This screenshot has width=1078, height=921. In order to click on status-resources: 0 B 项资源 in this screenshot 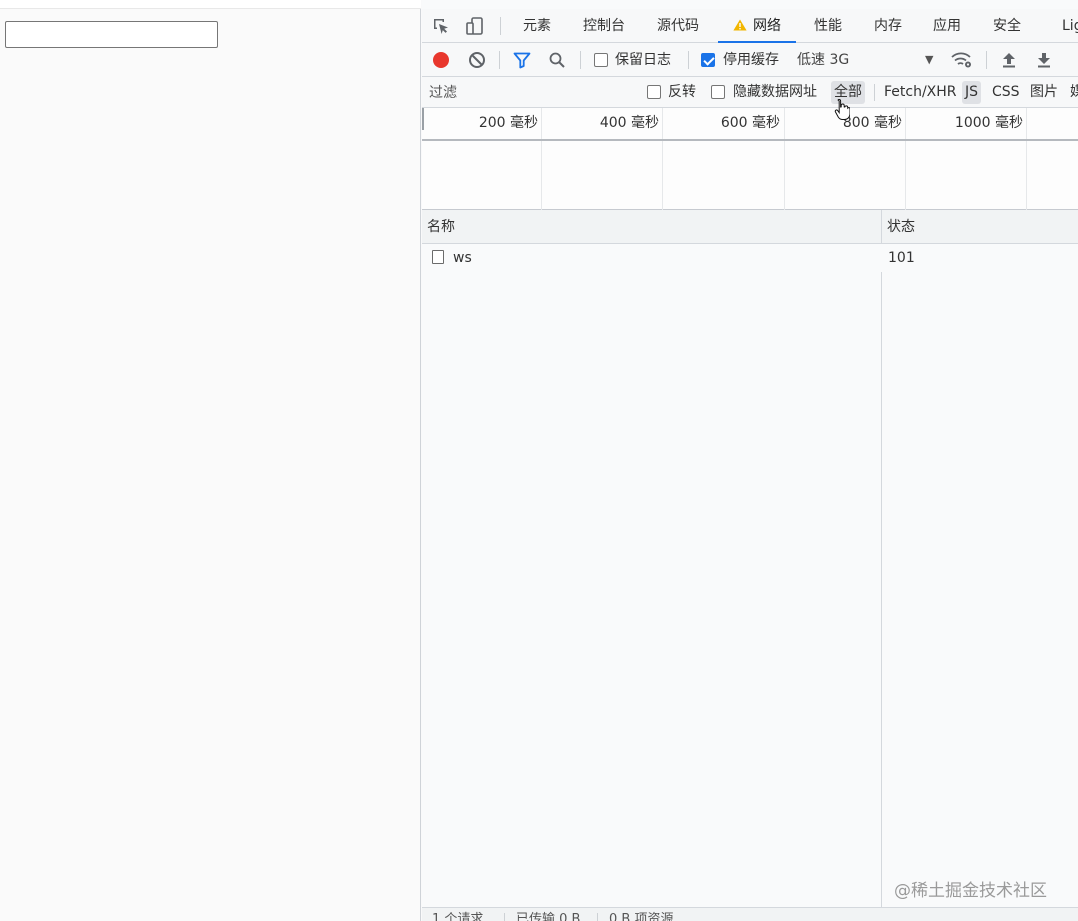, I will do `click(641, 916)`.